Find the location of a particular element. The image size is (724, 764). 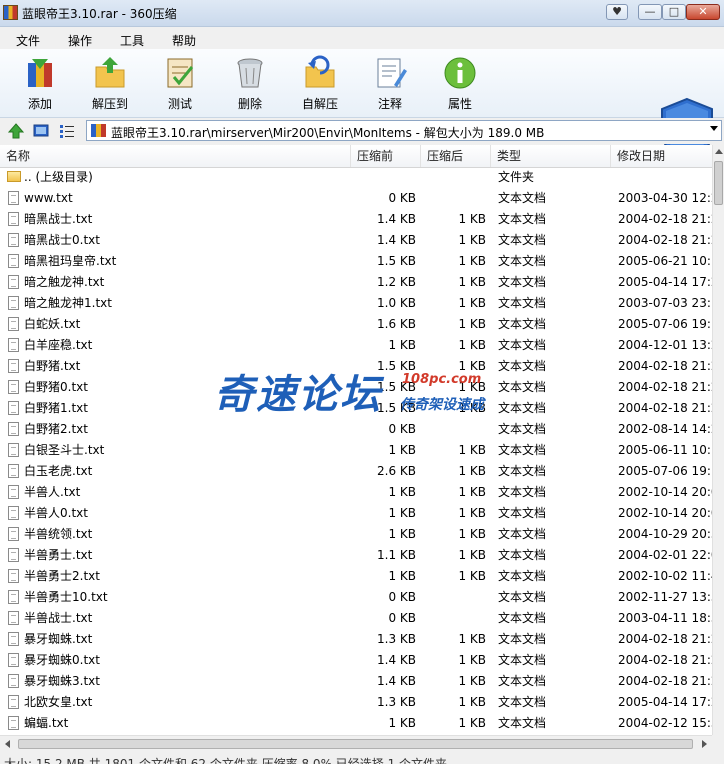

view-thumbnail-icon is located at coordinates (41, 131).